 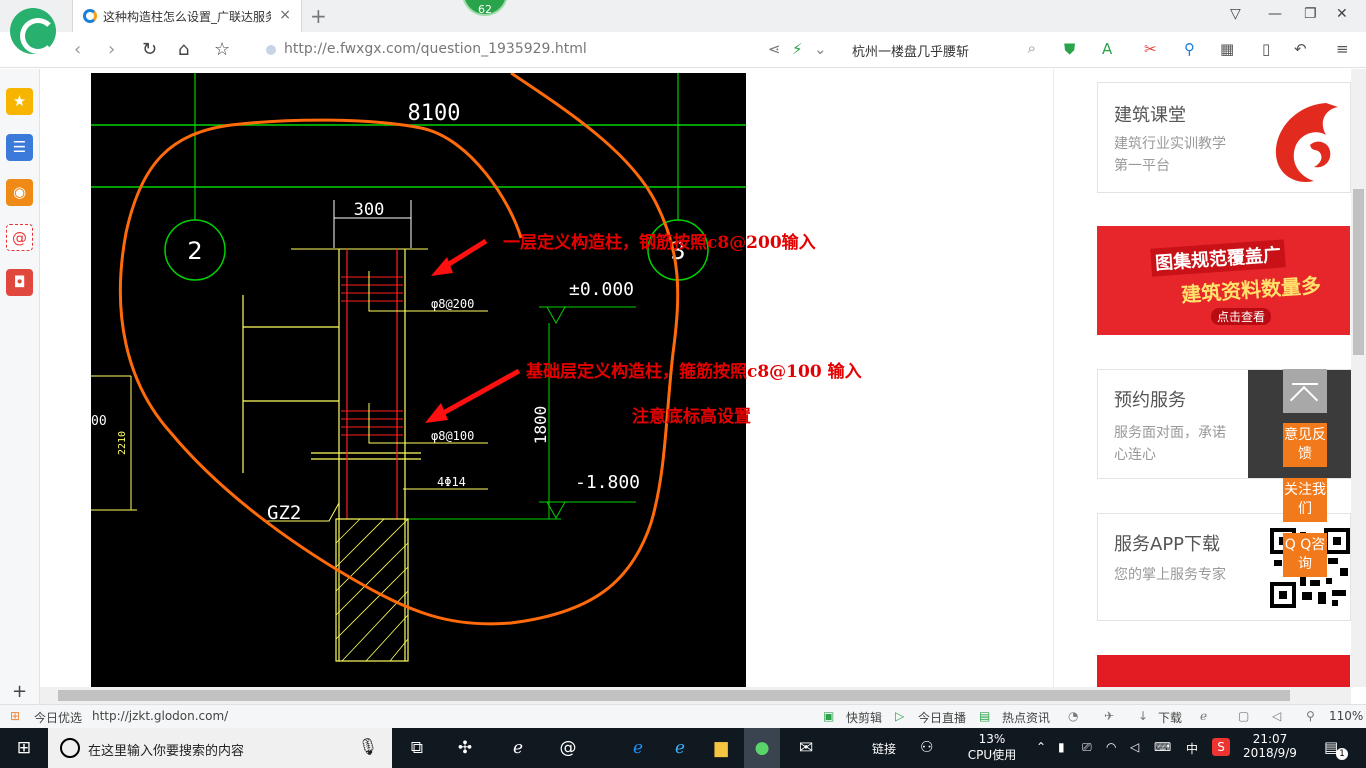 I want to click on windows-start-icon: ⊞, so click(x=24, y=748).